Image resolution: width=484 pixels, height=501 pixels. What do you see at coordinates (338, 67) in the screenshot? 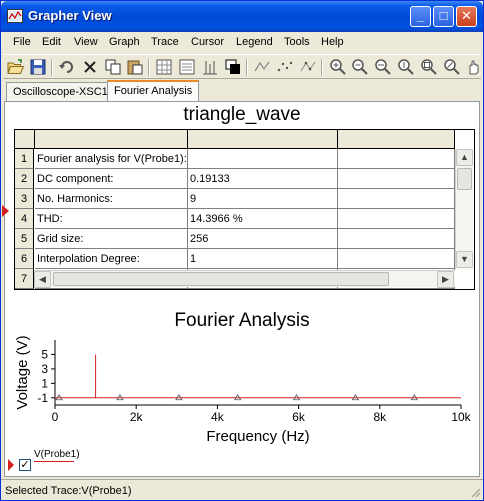
I see `zoom-in-icon` at bounding box center [338, 67].